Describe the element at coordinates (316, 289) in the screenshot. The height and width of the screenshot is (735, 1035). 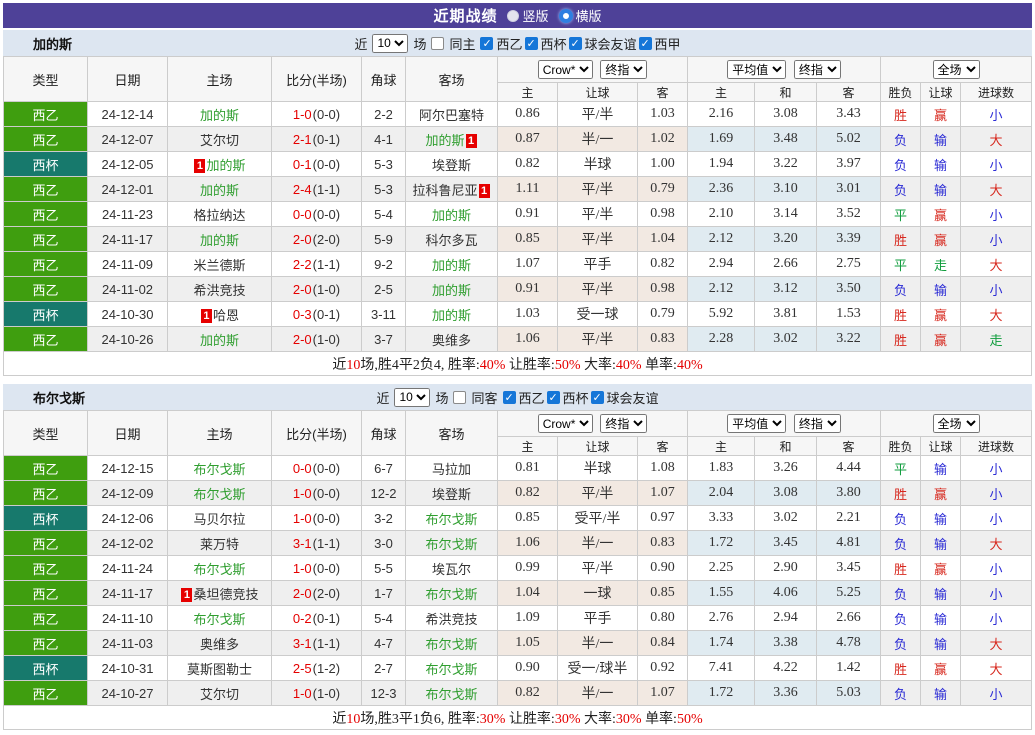
I see `score-cell: 2-0(1-0)` at that location.